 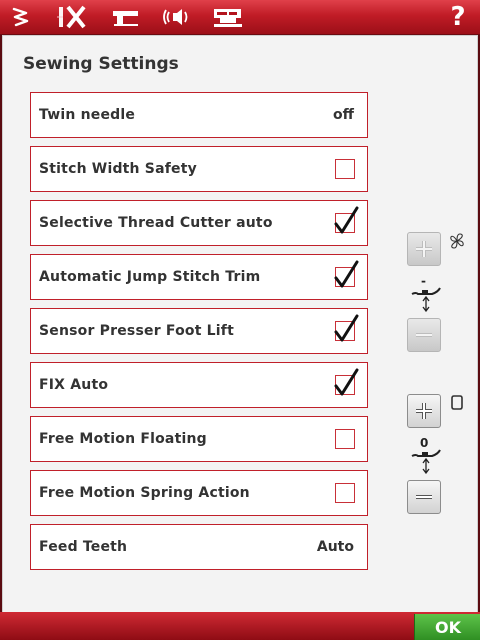 What do you see at coordinates (176, 17) in the screenshot?
I see `sound-settings-icon` at bounding box center [176, 17].